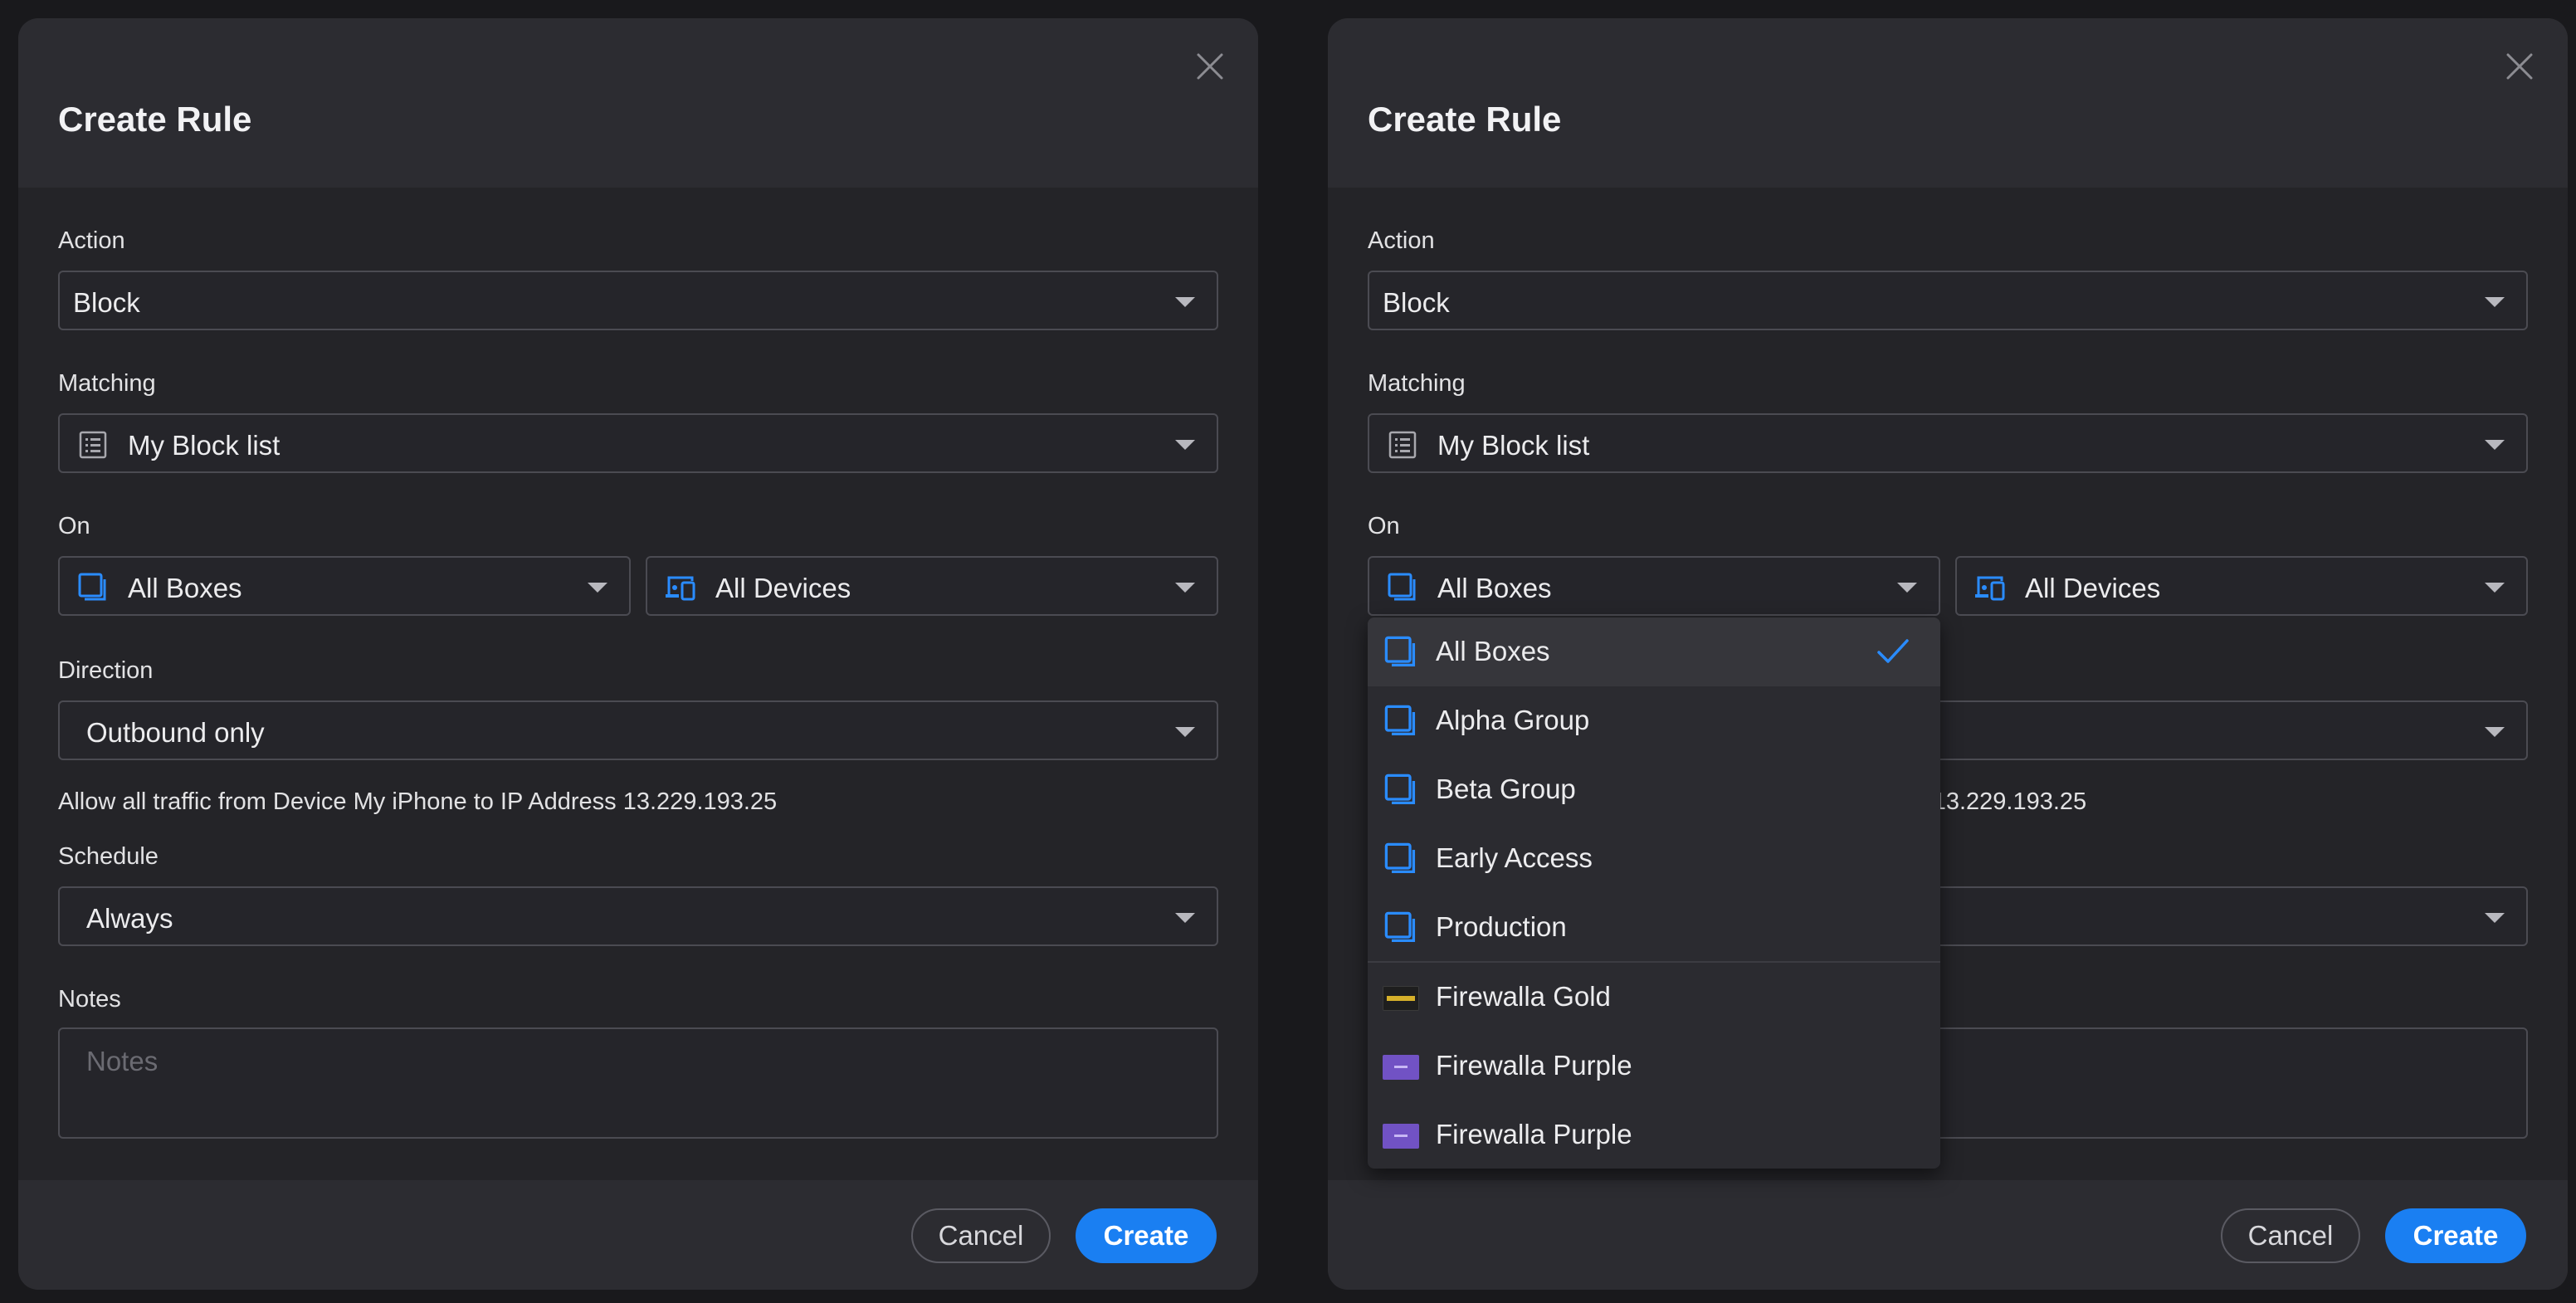 This screenshot has width=2576, height=1303. I want to click on menu-item-label: Firewalla Gold, so click(1524, 996).